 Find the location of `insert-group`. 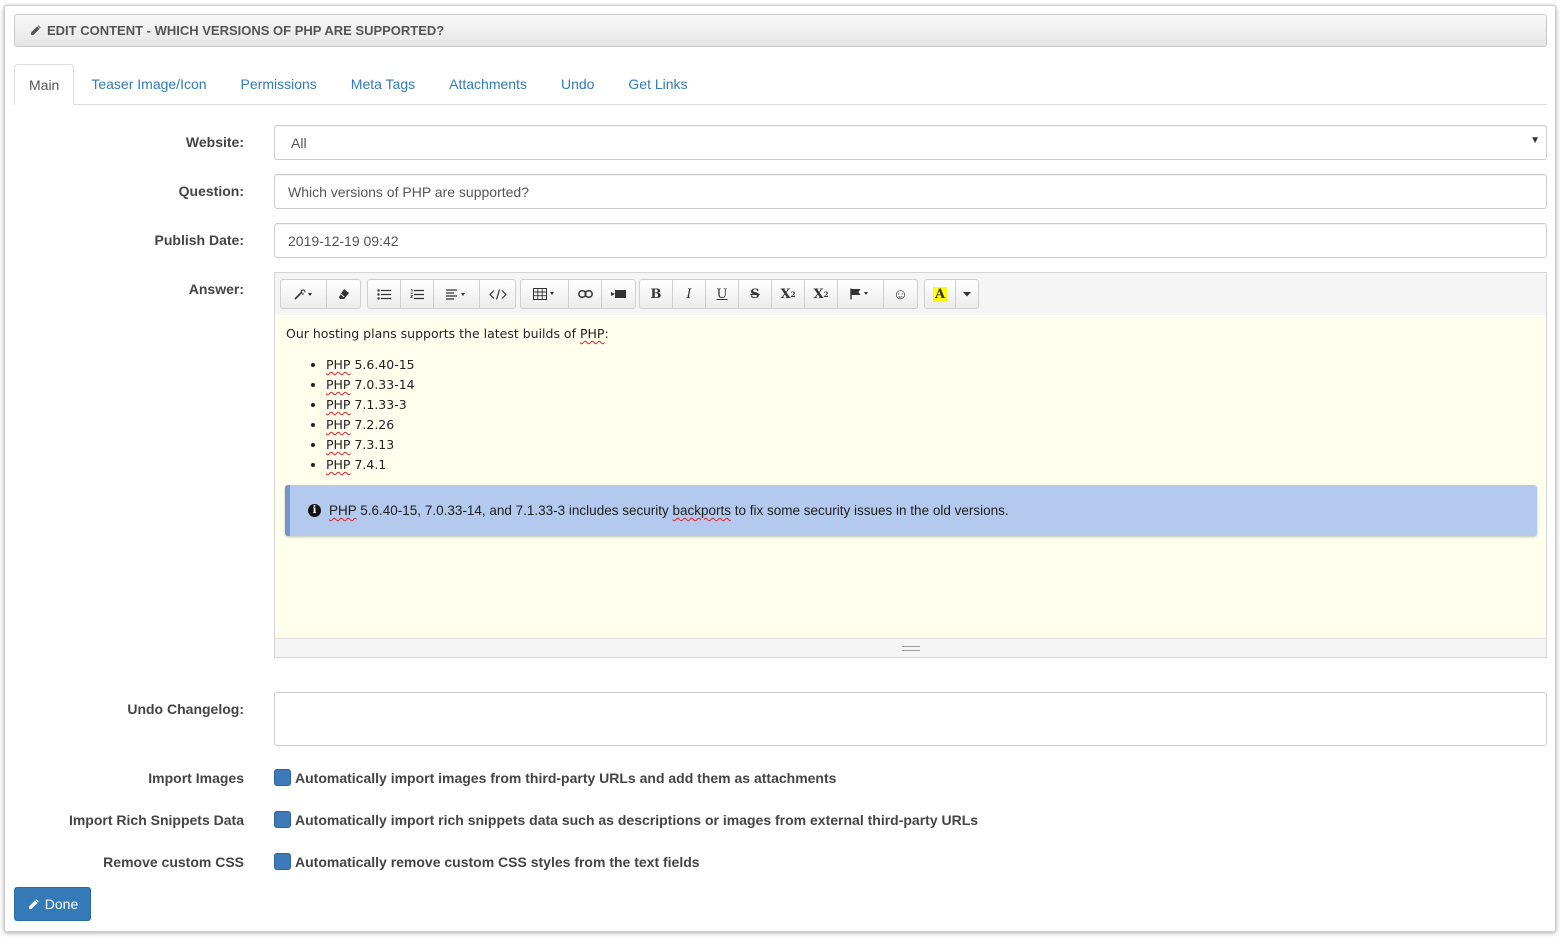

insert-group is located at coordinates (578, 294).